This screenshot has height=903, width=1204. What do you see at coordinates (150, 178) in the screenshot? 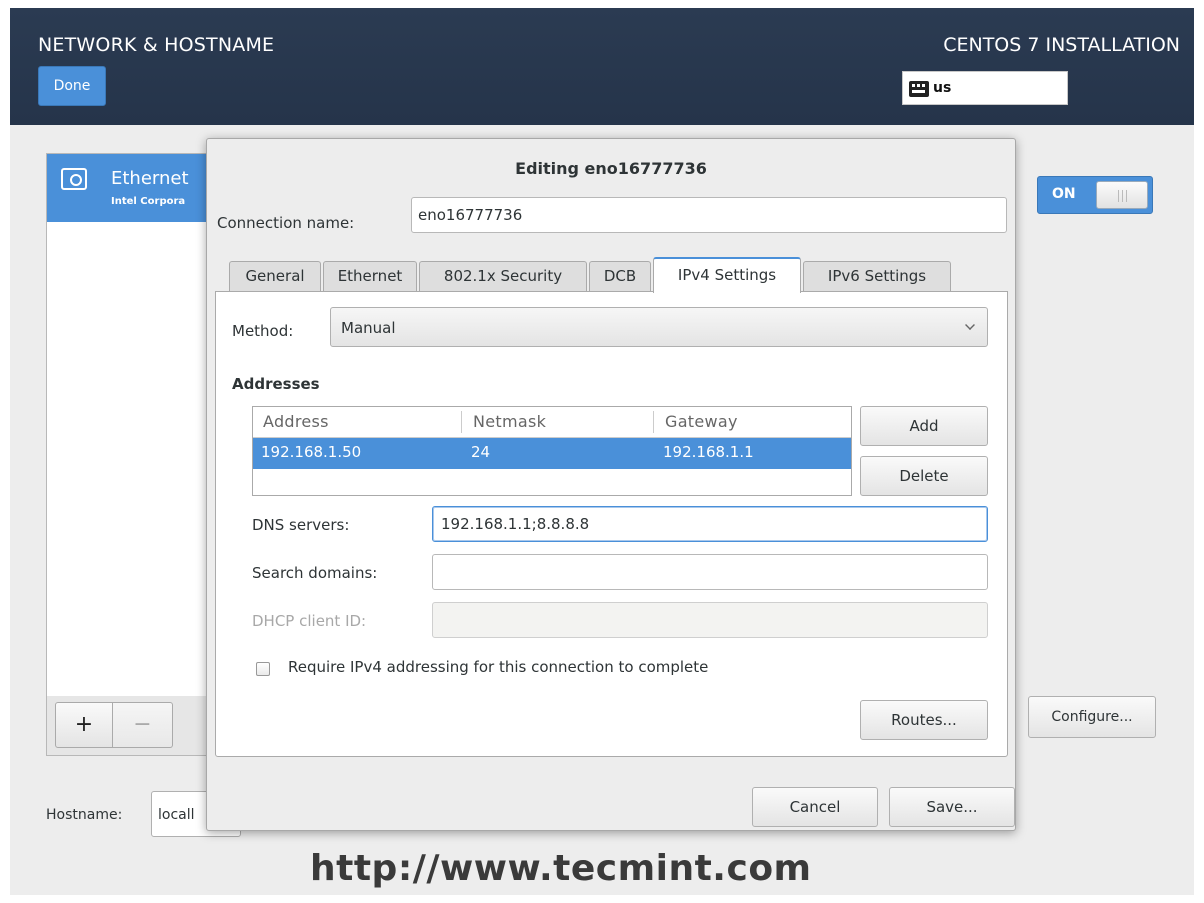
I see `connection-name: Ethernet` at bounding box center [150, 178].